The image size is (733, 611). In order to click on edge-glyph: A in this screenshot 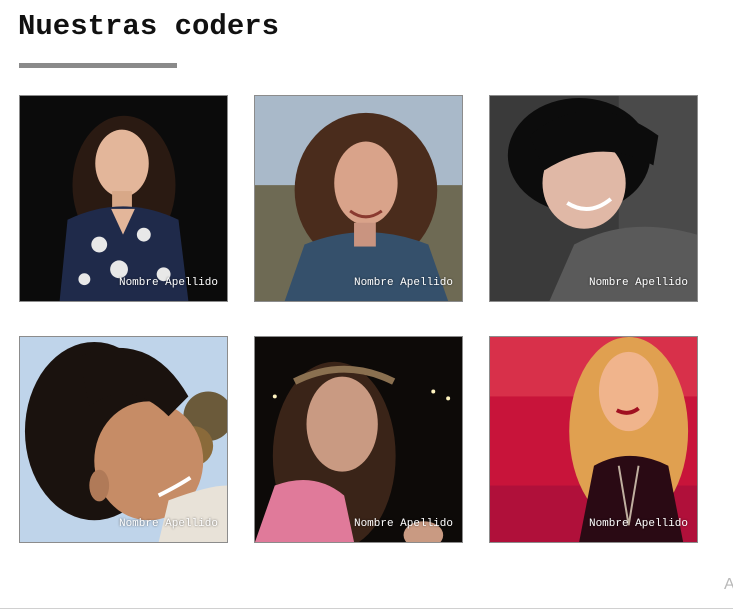, I will do `click(728, 584)`.